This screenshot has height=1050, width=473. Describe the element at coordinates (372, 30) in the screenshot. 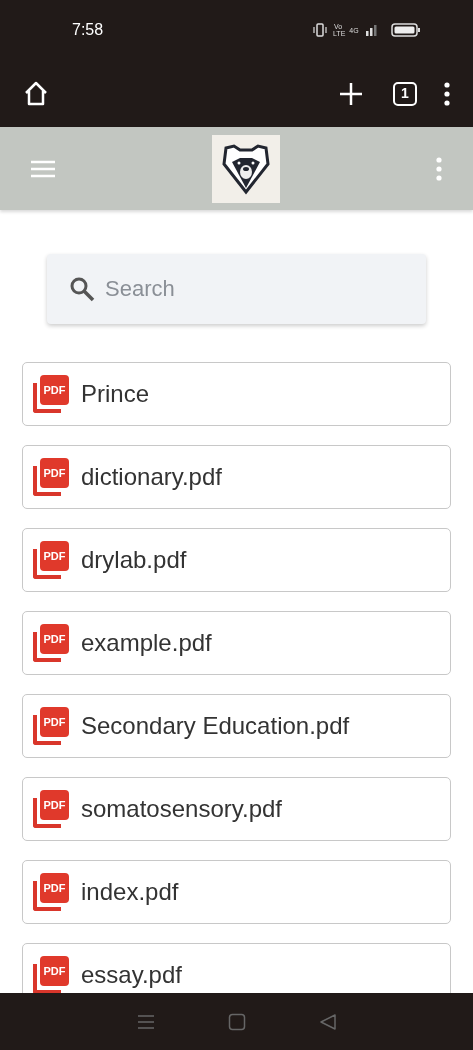

I see `signal-icon` at that location.